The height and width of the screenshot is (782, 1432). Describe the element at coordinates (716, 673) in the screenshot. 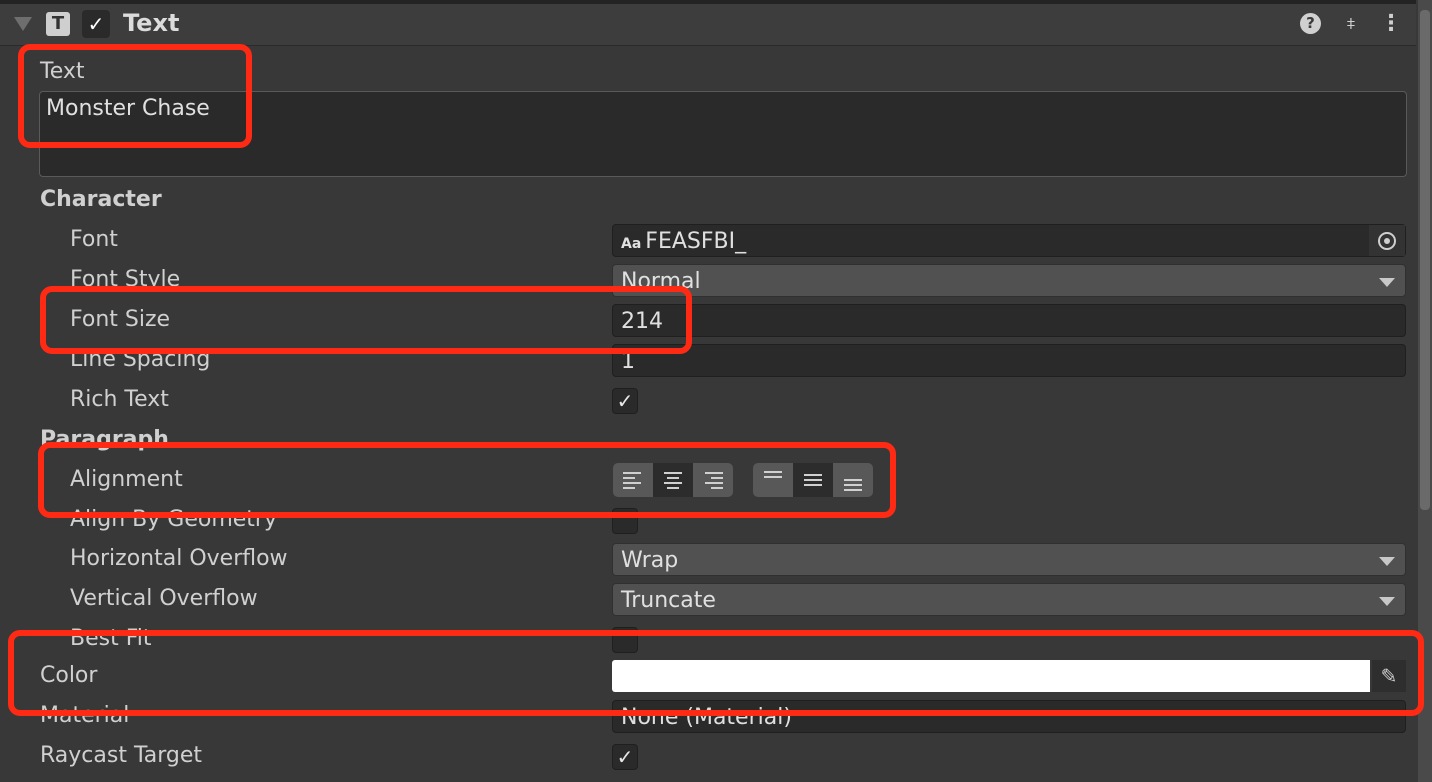

I see `annotation-box-color` at that location.